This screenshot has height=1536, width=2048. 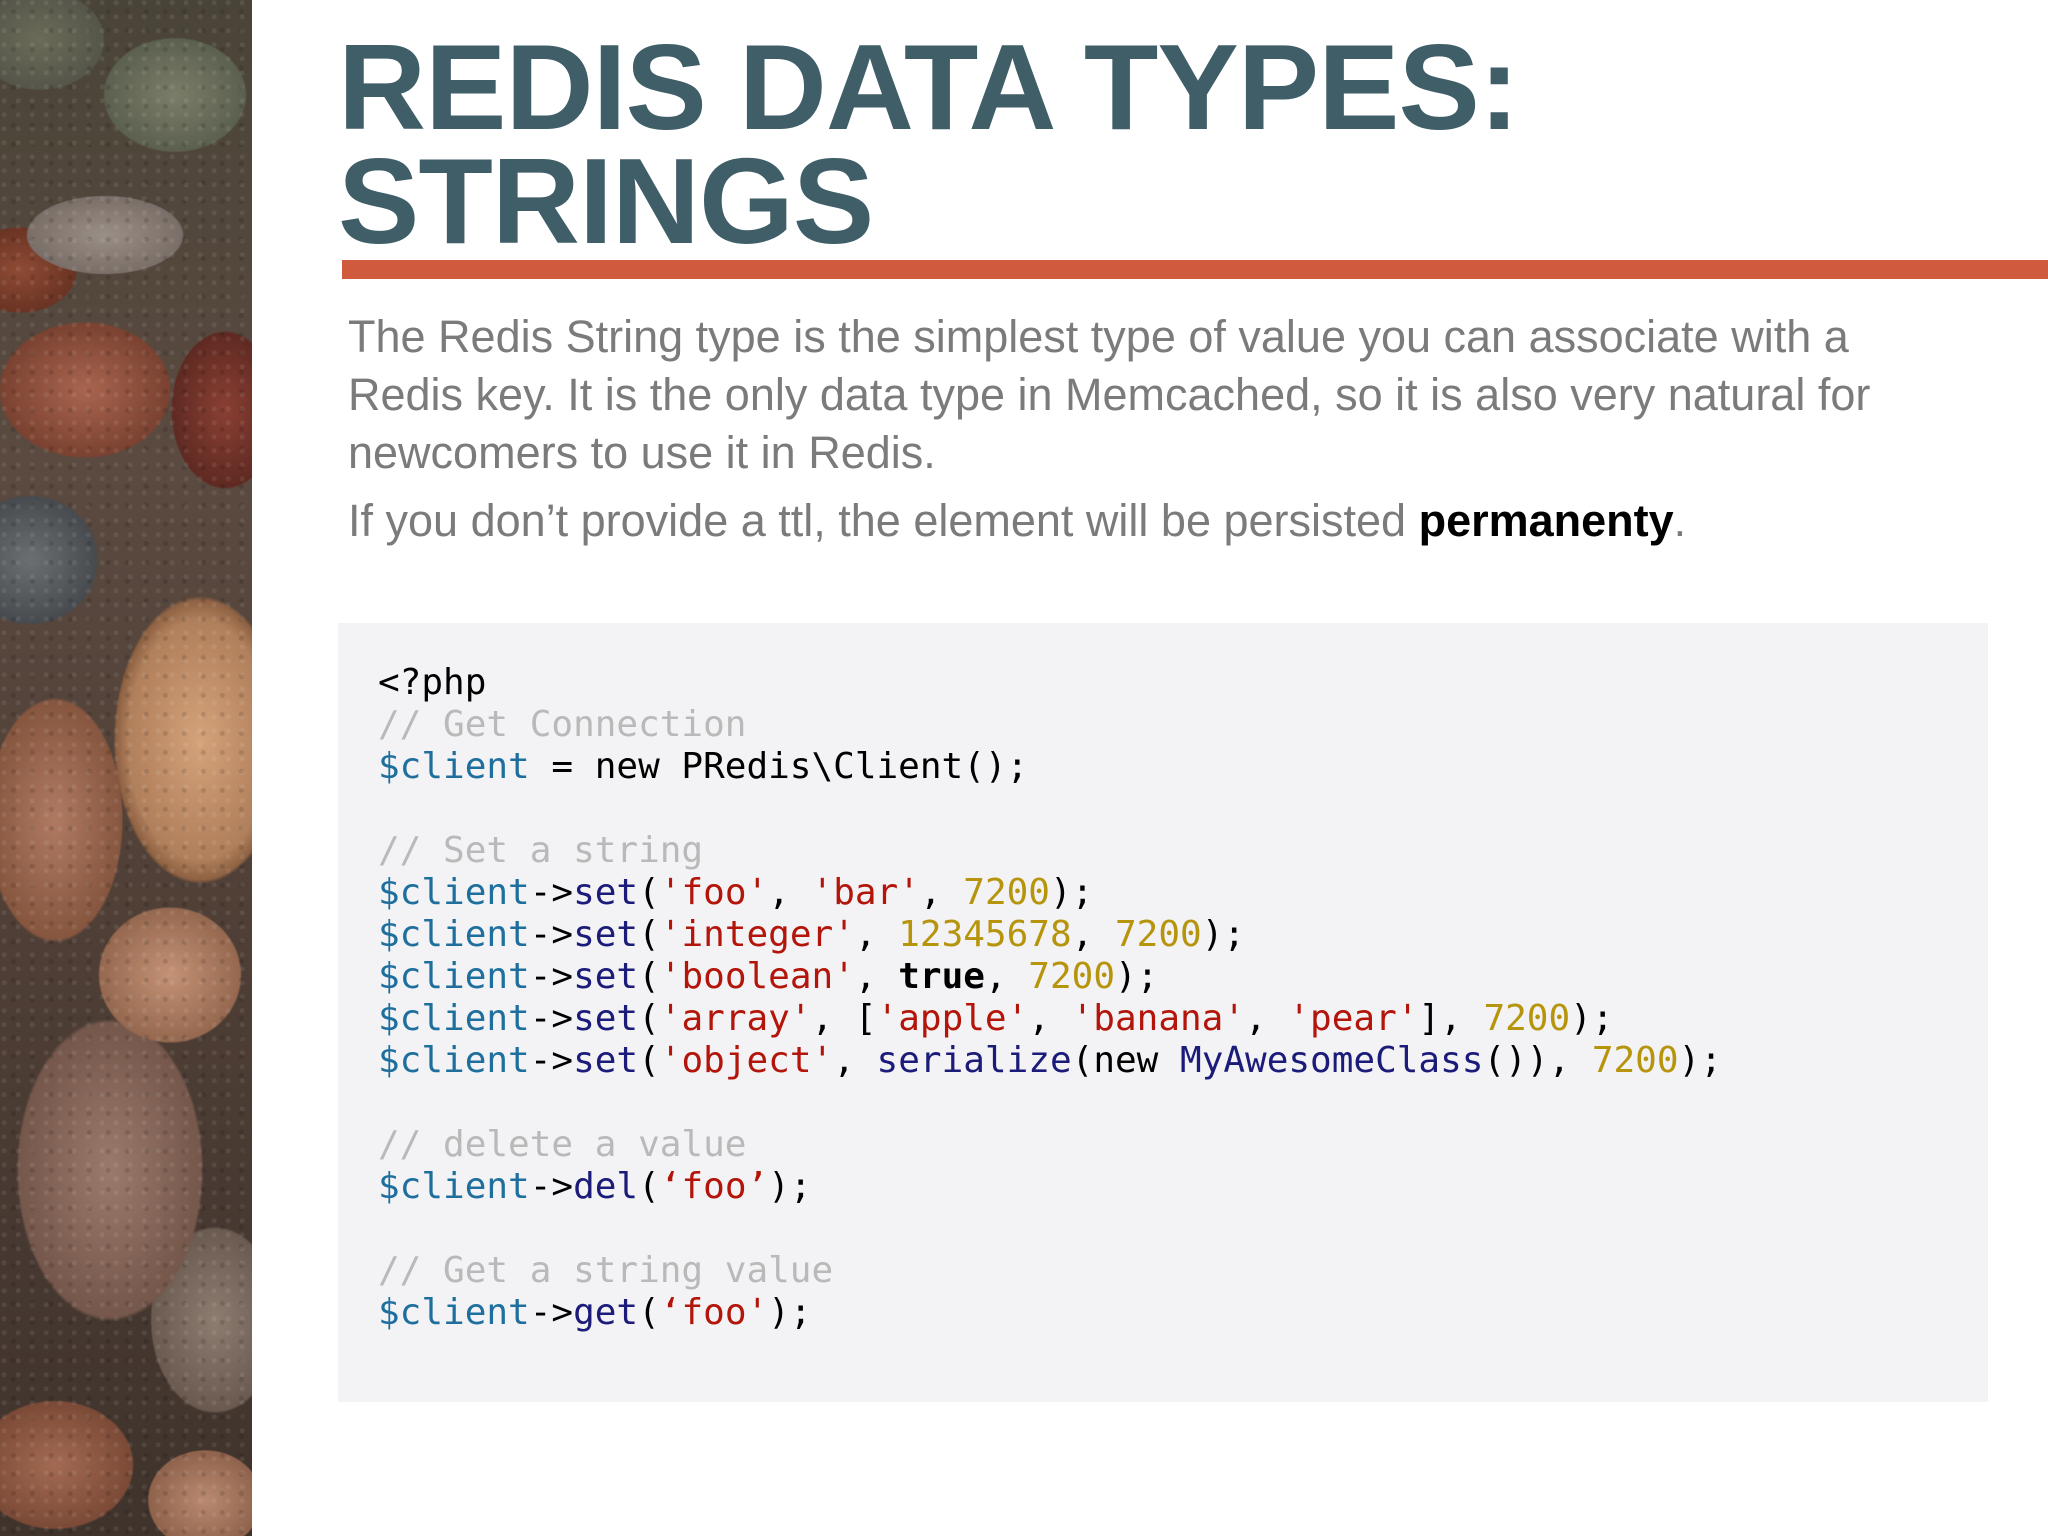 I want to click on code-line: <?php, so click(x=432, y=682).